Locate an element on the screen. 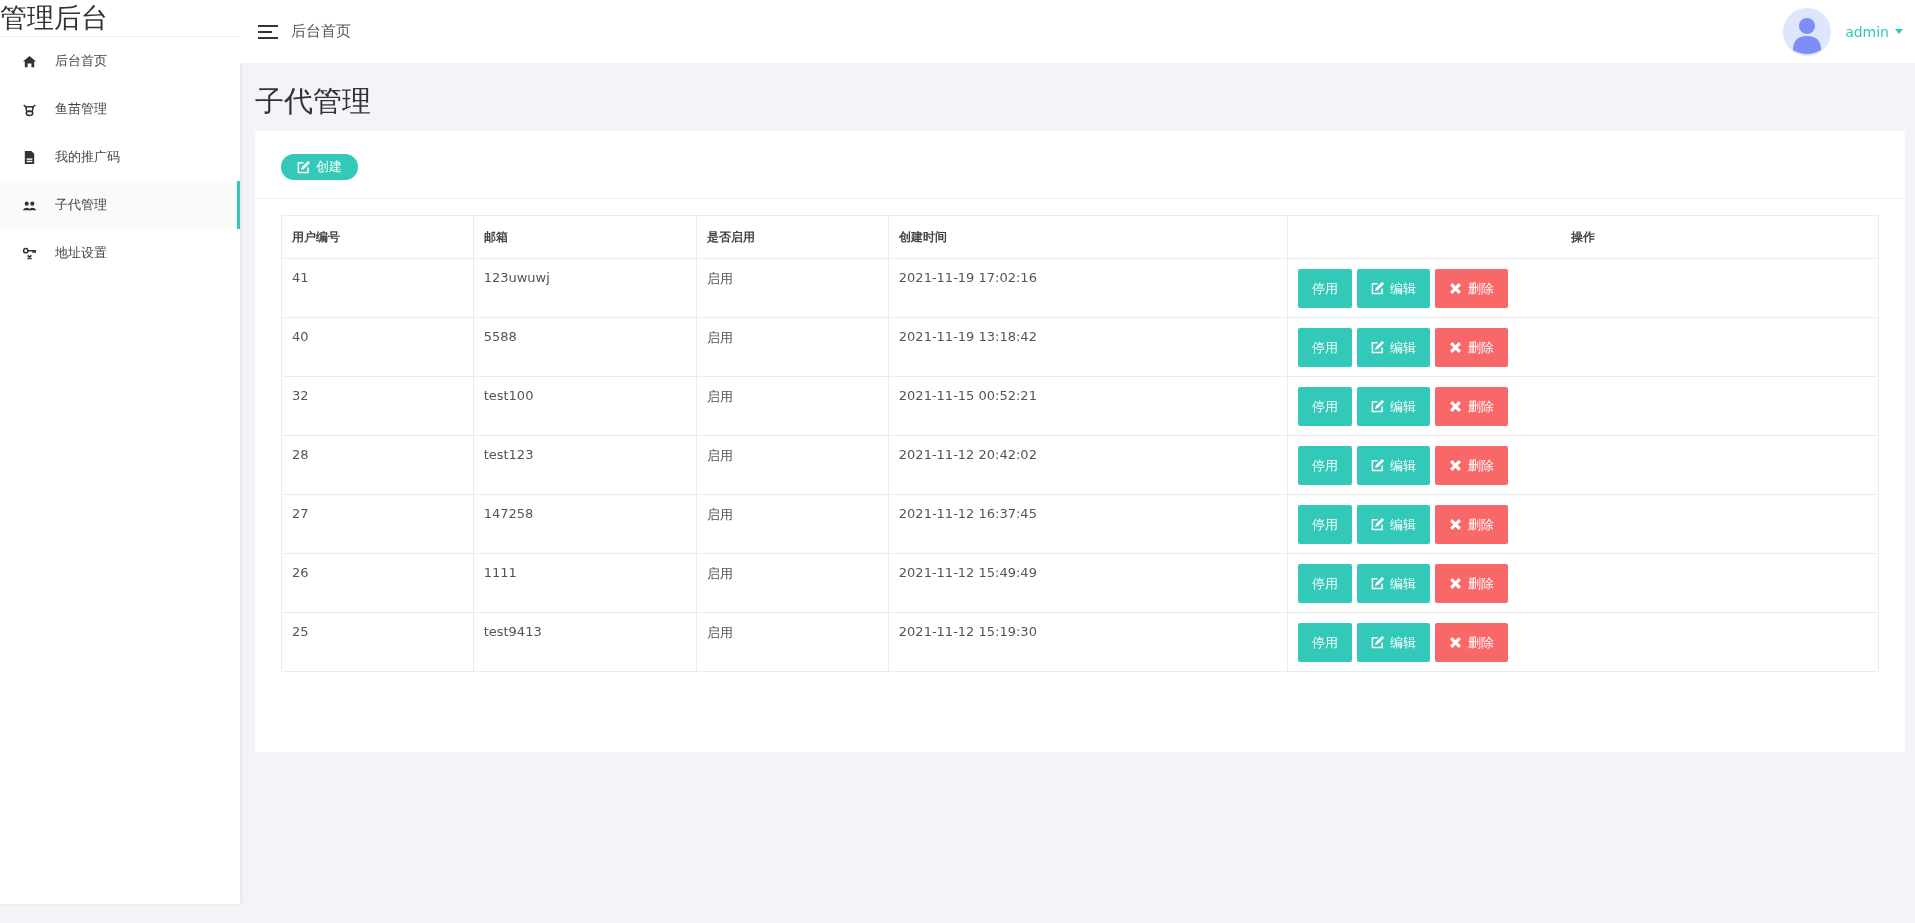 This screenshot has height=923, width=1915. table-cell: test123 is located at coordinates (585, 465).